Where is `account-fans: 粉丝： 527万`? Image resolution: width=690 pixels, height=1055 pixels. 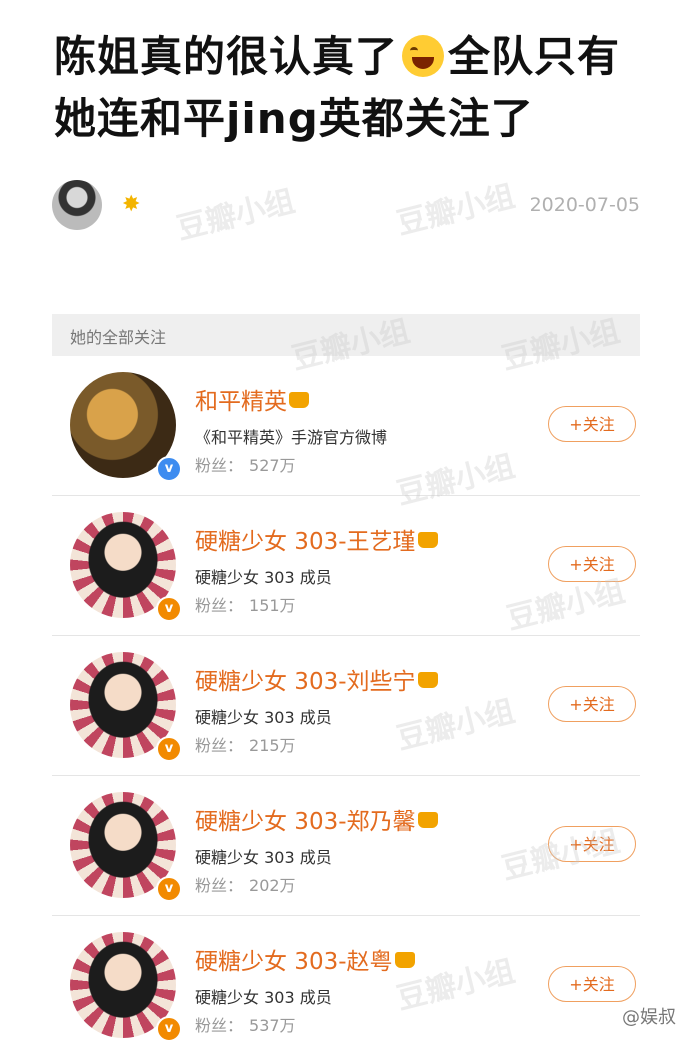
account-fans: 粉丝： 527万 is located at coordinates (245, 464).